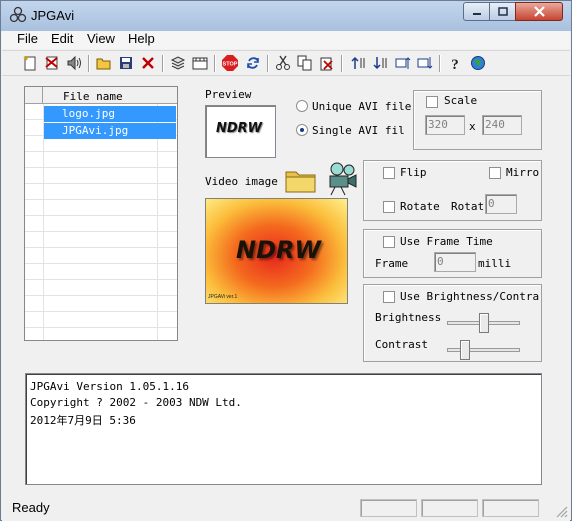 The image size is (572, 521). I want to click on remove-icon, so click(52, 63).